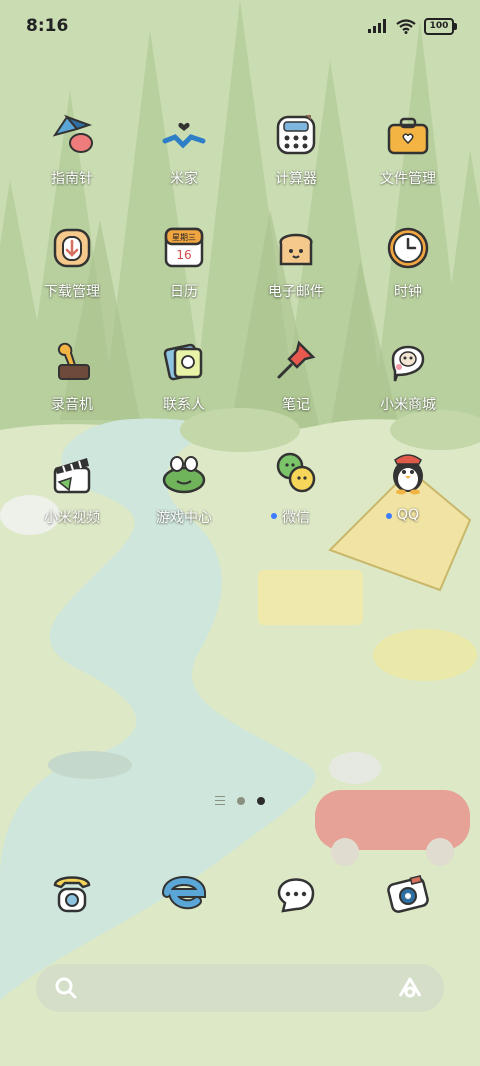  I want to click on calendar-day: 16, so click(183, 255).